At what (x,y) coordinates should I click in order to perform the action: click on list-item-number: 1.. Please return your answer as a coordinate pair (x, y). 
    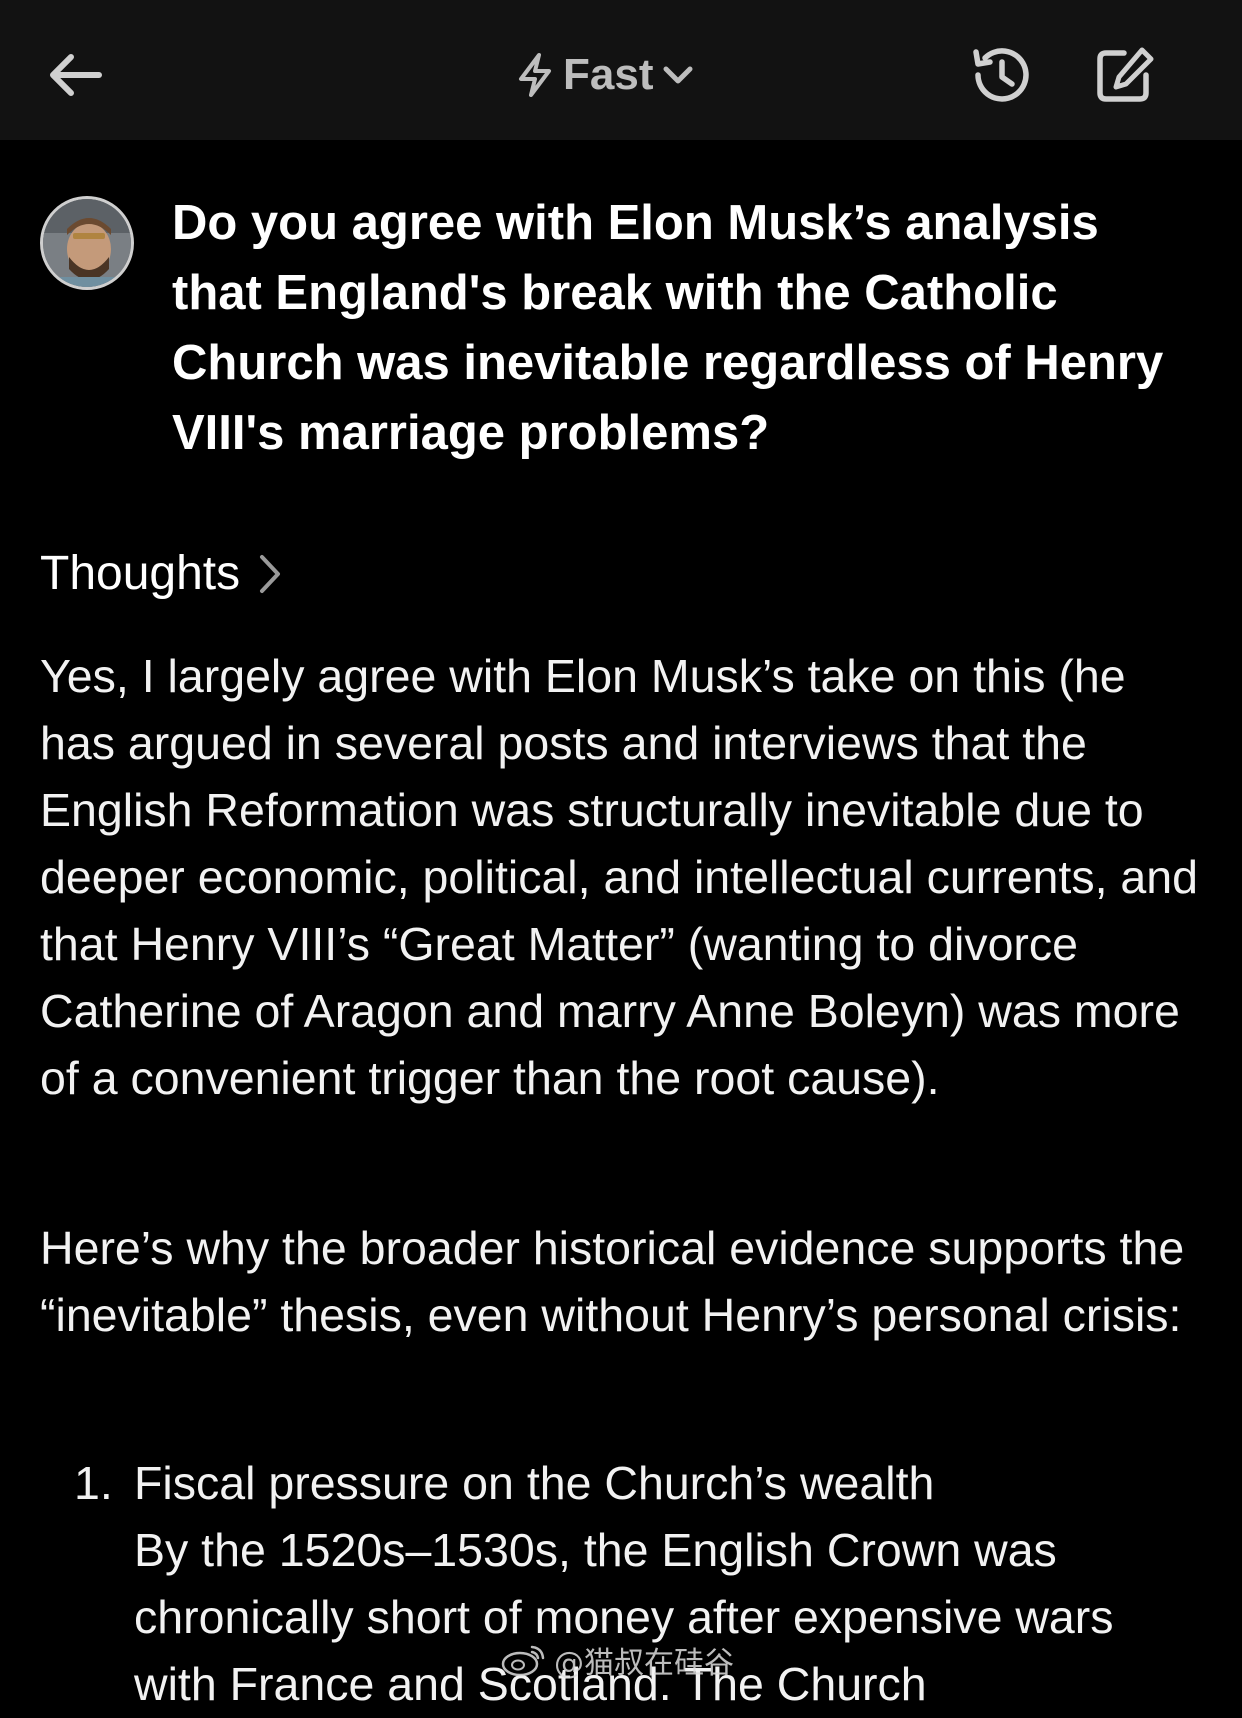
    Looking at the image, I should click on (93, 1483).